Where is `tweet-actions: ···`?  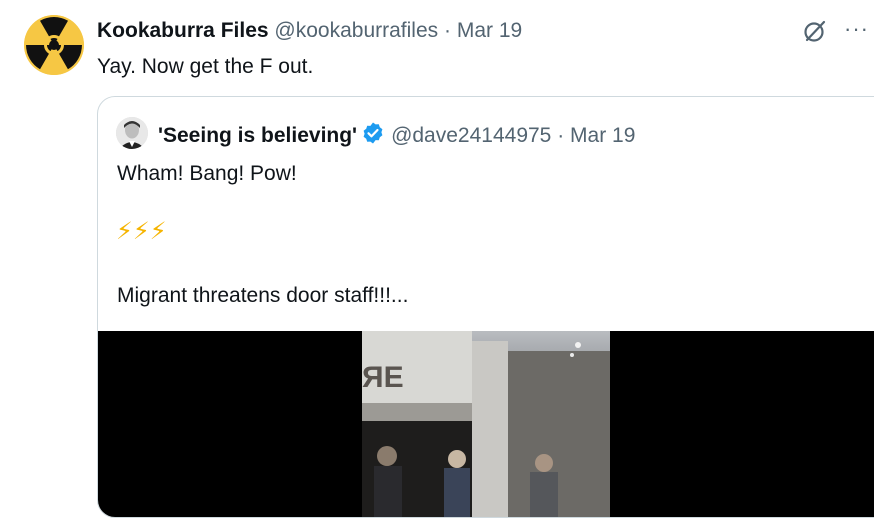 tweet-actions: ··· is located at coordinates (834, 31).